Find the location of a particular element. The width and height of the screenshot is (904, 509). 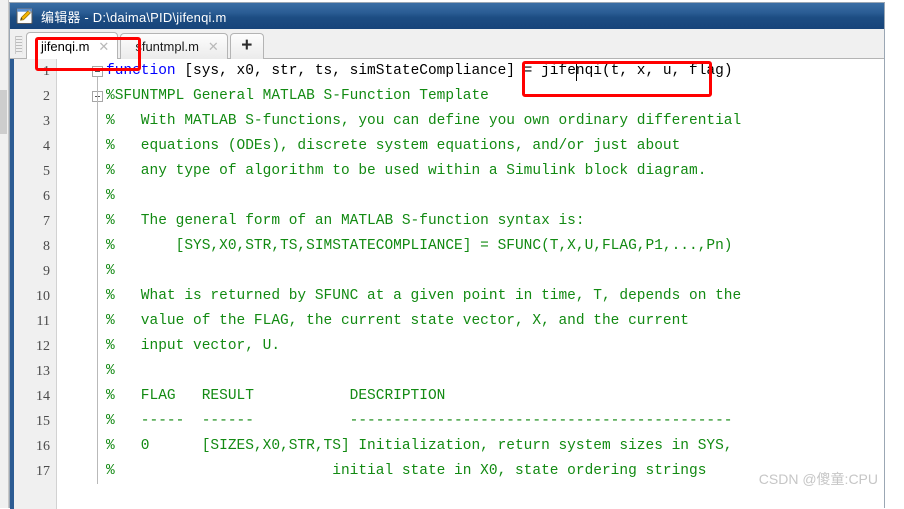

line-number: 13 is located at coordinates (43, 371).